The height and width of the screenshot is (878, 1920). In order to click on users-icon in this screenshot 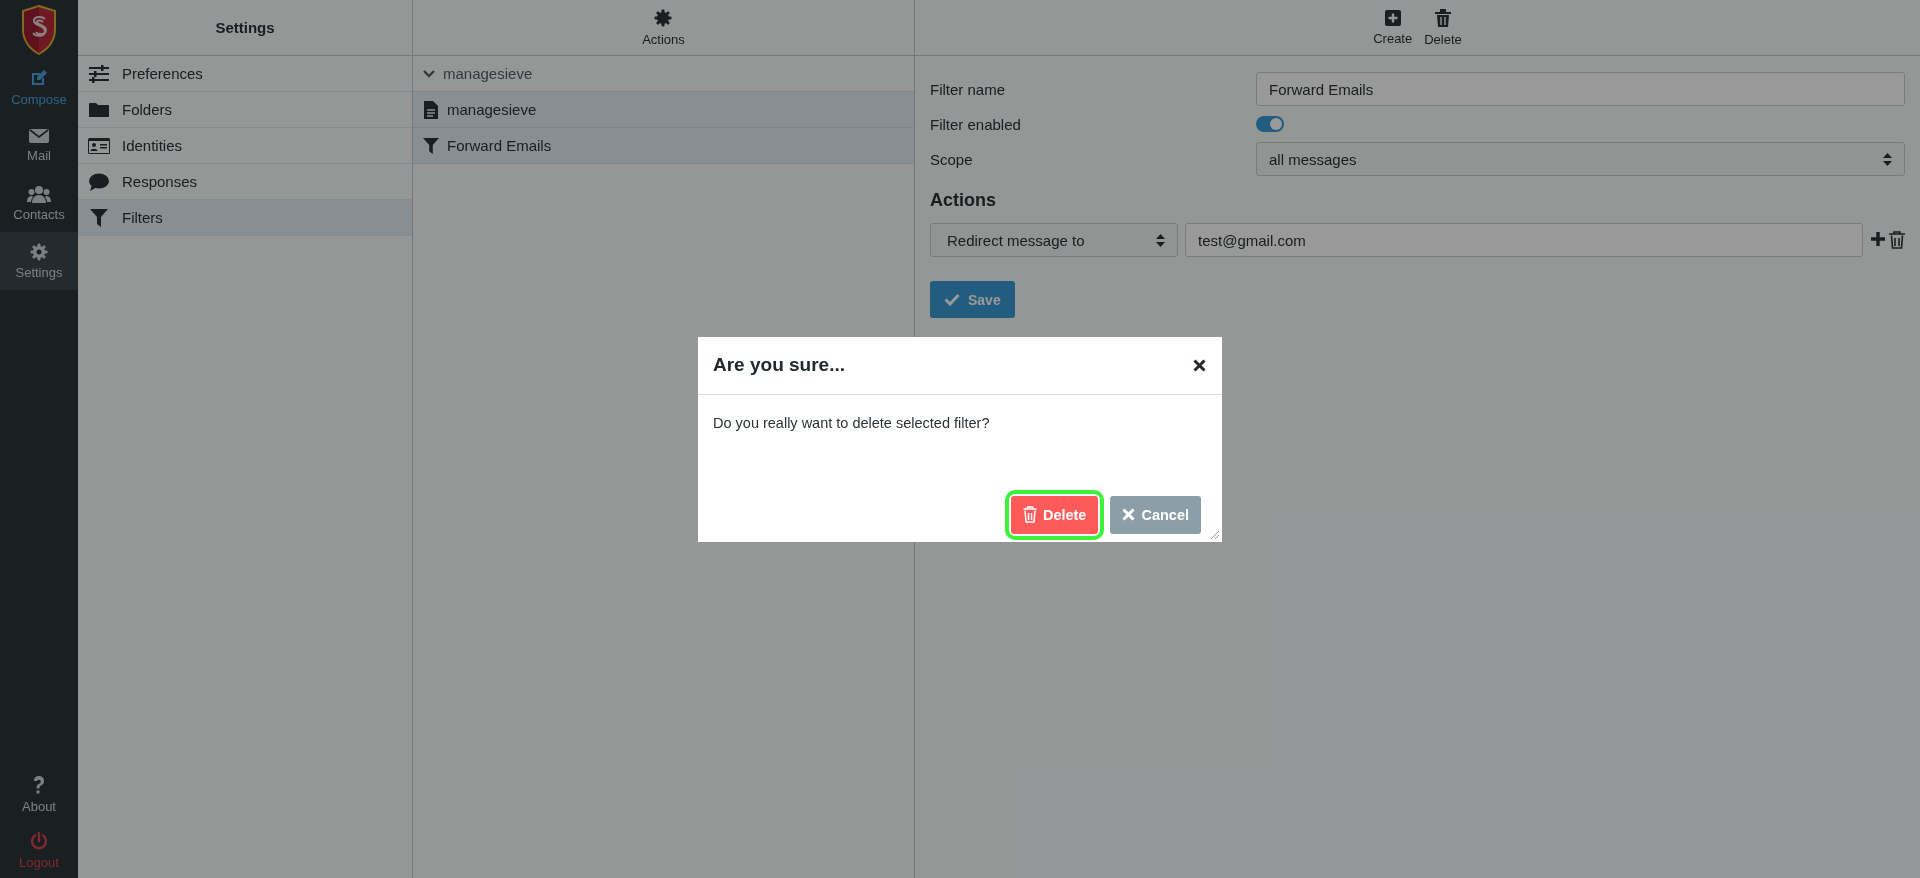, I will do `click(39, 193)`.